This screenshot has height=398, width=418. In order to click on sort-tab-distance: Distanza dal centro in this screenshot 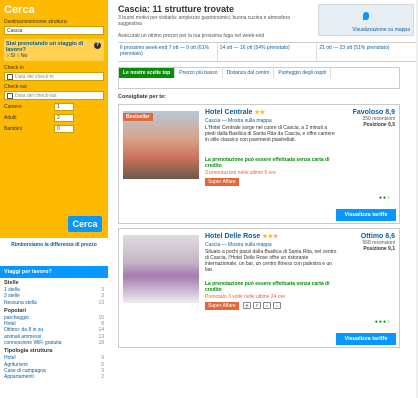, I will do `click(249, 73)`.